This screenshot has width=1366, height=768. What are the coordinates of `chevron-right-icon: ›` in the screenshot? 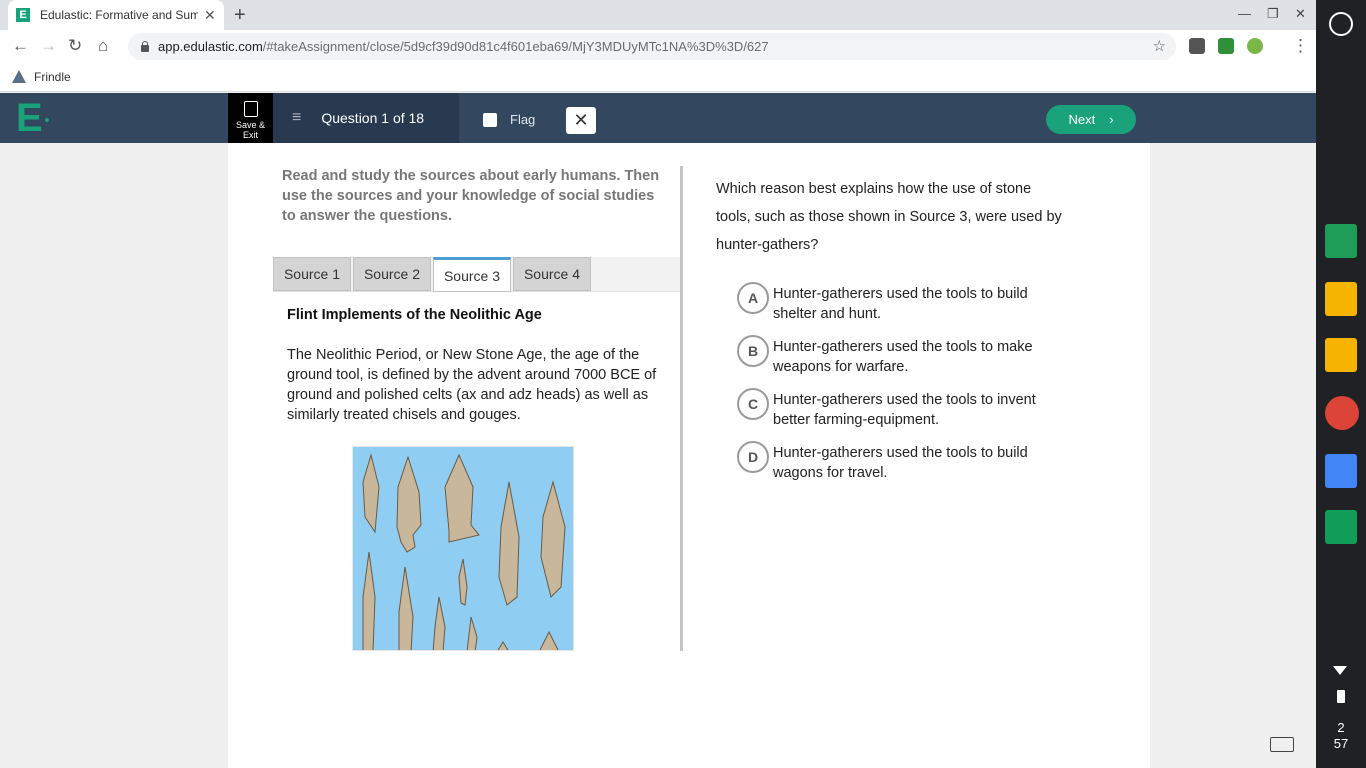 It's located at (1111, 119).